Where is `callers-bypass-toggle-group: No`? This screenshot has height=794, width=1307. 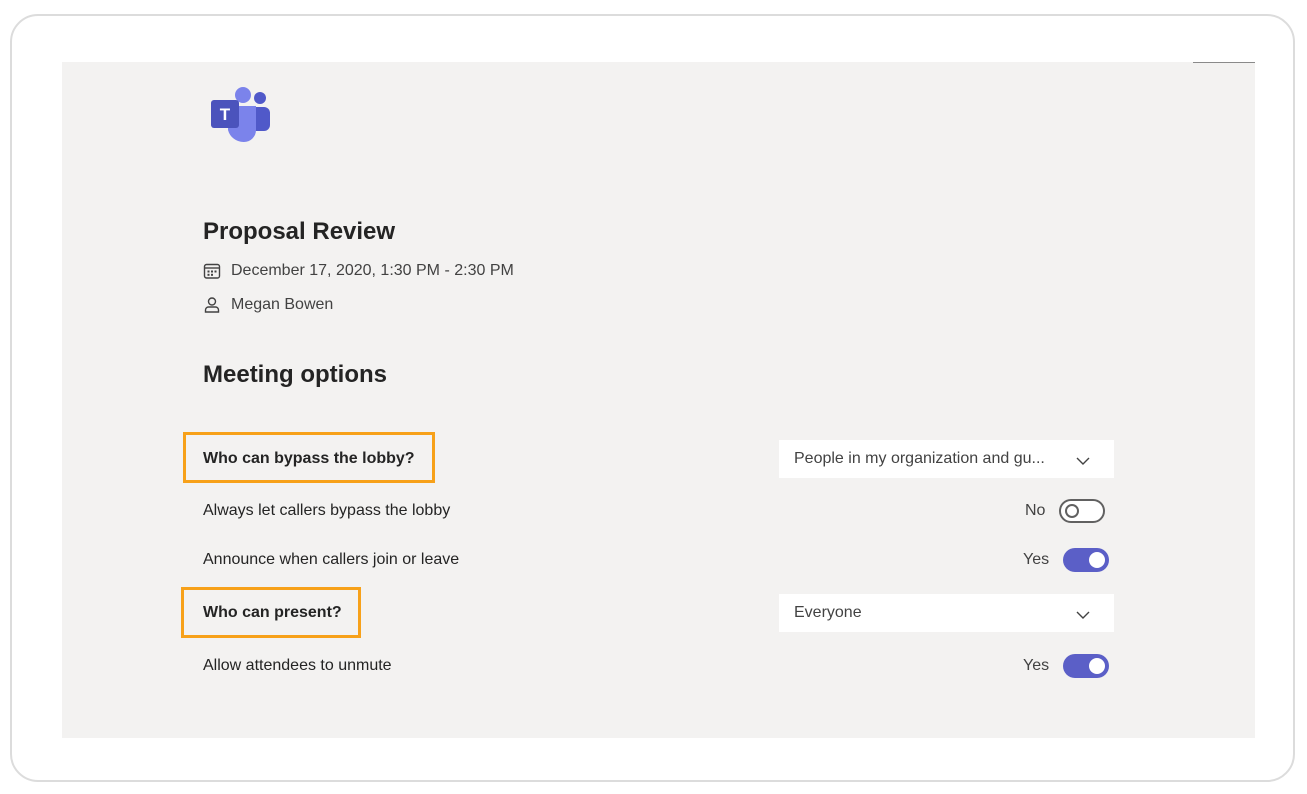 callers-bypass-toggle-group: No is located at coordinates (1065, 511).